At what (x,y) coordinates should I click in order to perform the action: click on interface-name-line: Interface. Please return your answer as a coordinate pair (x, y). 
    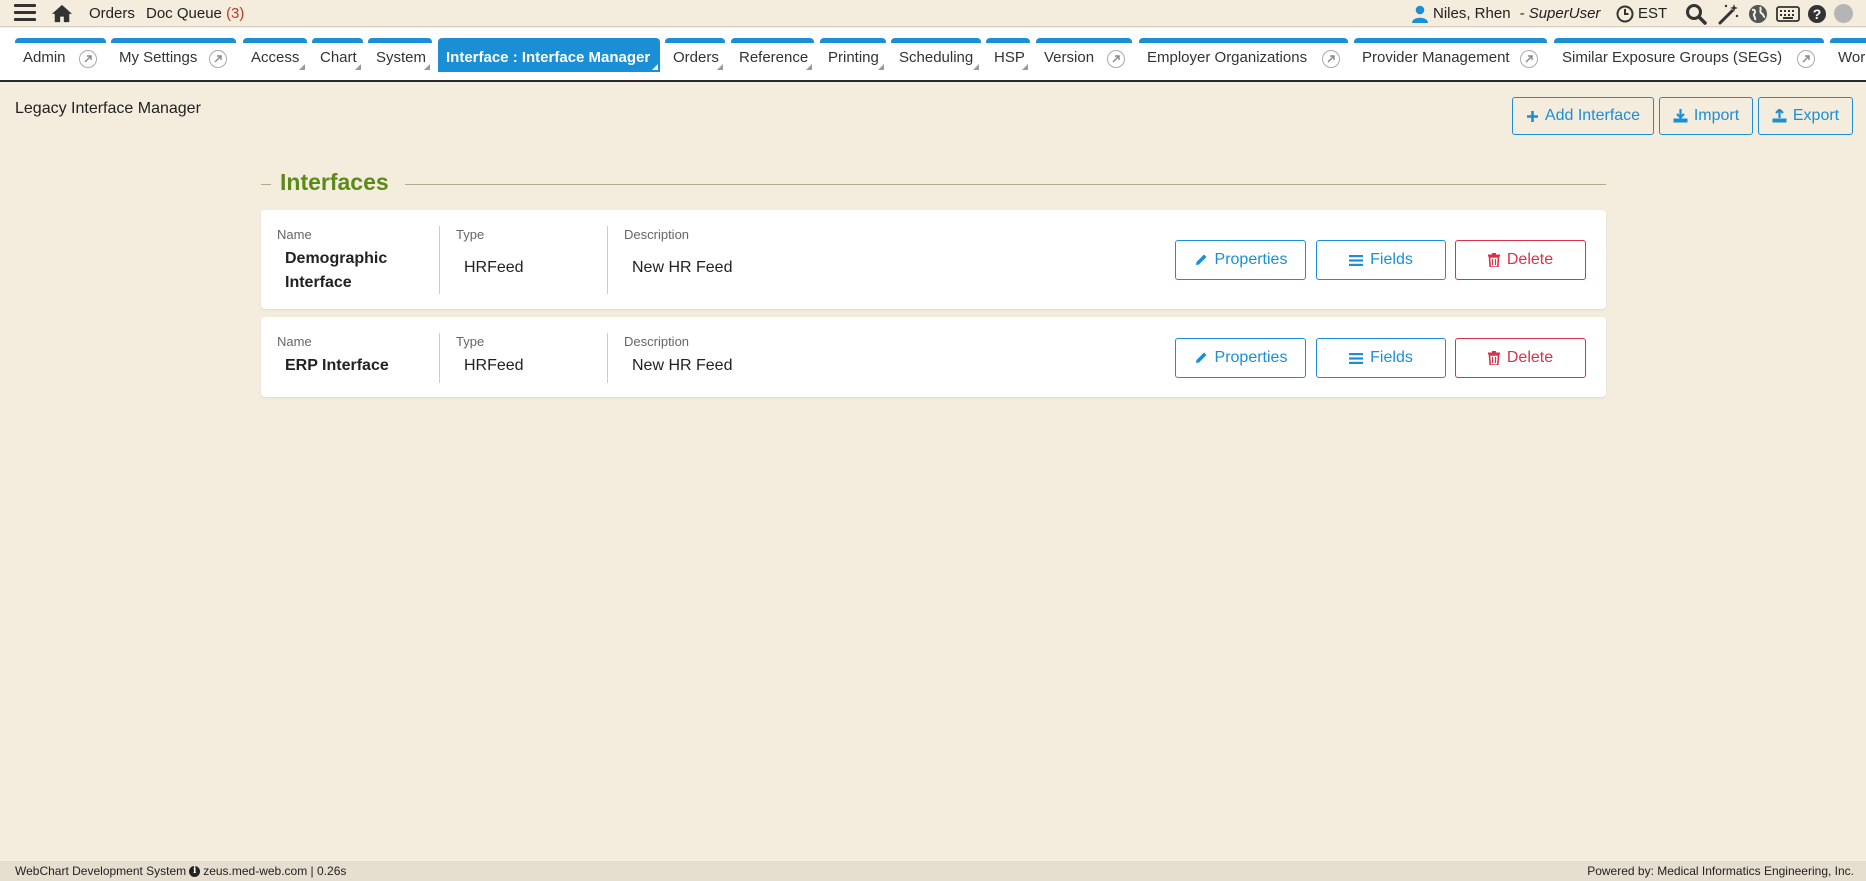
    Looking at the image, I should click on (318, 282).